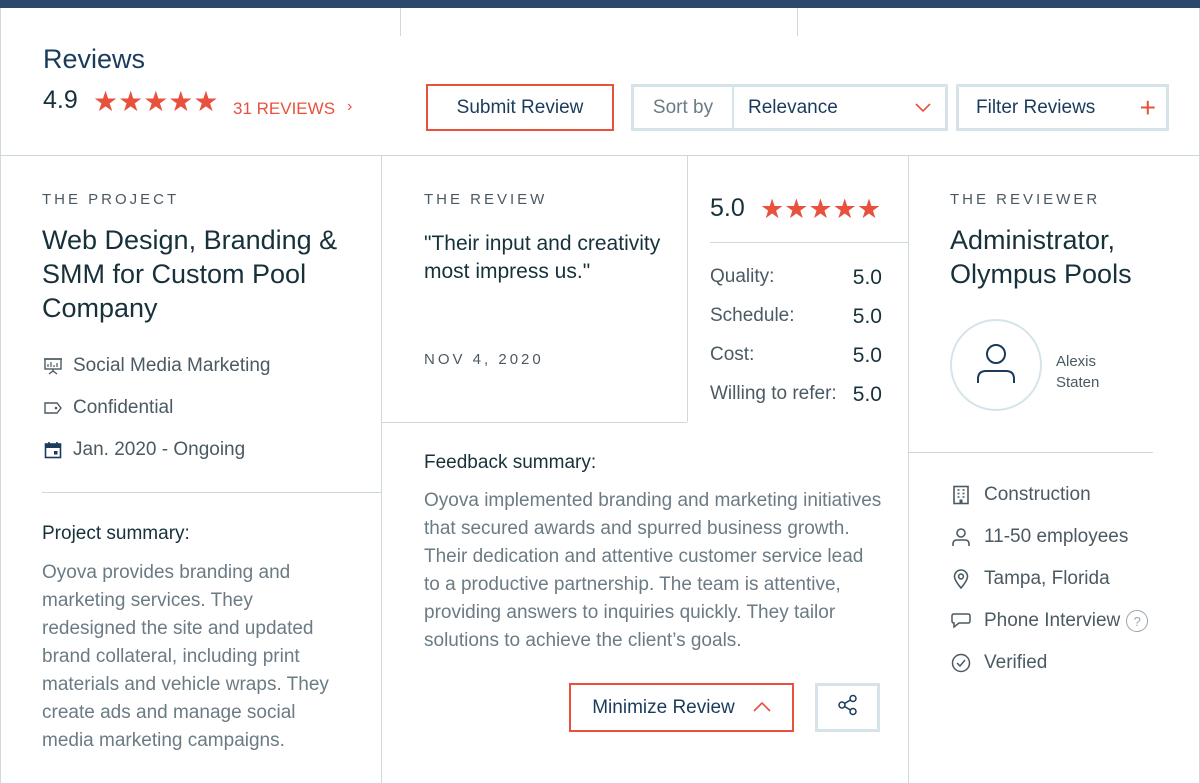 This screenshot has width=1200, height=783. Describe the element at coordinates (116, 533) in the screenshot. I see `project-summary-heading: Project summary:` at that location.